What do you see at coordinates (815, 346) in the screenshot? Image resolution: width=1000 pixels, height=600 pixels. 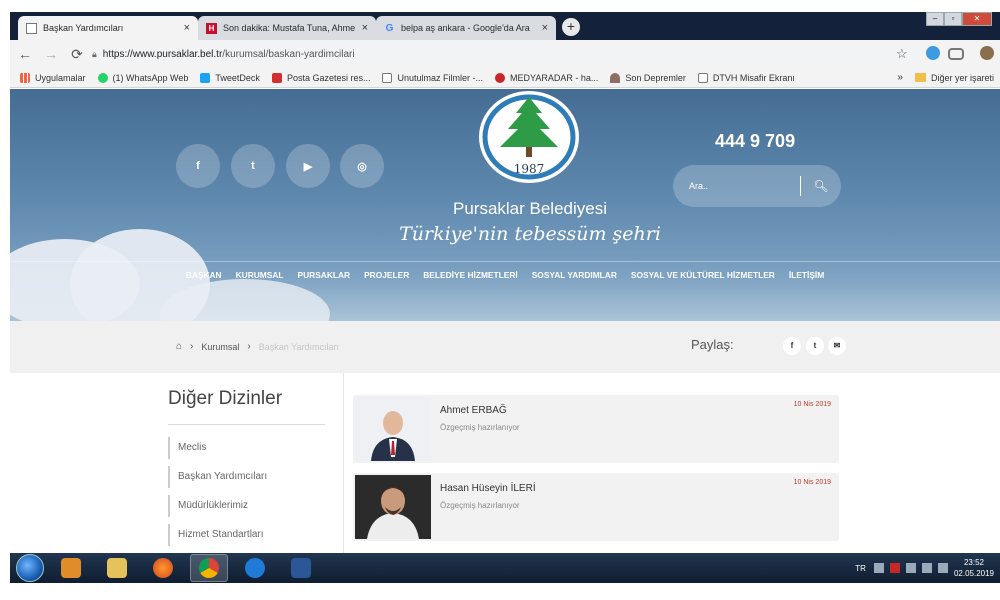 I see `share-twitter-icon: t` at bounding box center [815, 346].